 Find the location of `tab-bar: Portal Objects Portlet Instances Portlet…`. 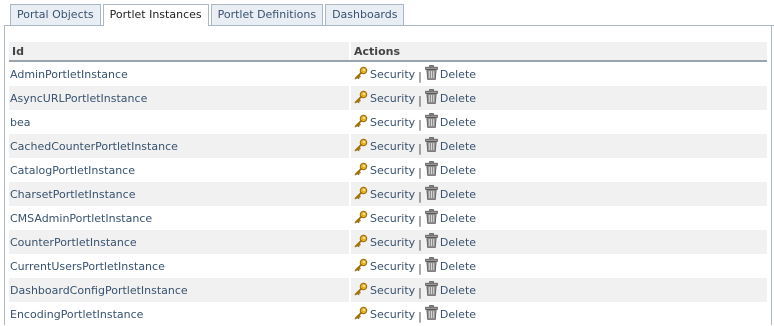

tab-bar: Portal Objects Portlet Instances Portlet… is located at coordinates (208, 15).